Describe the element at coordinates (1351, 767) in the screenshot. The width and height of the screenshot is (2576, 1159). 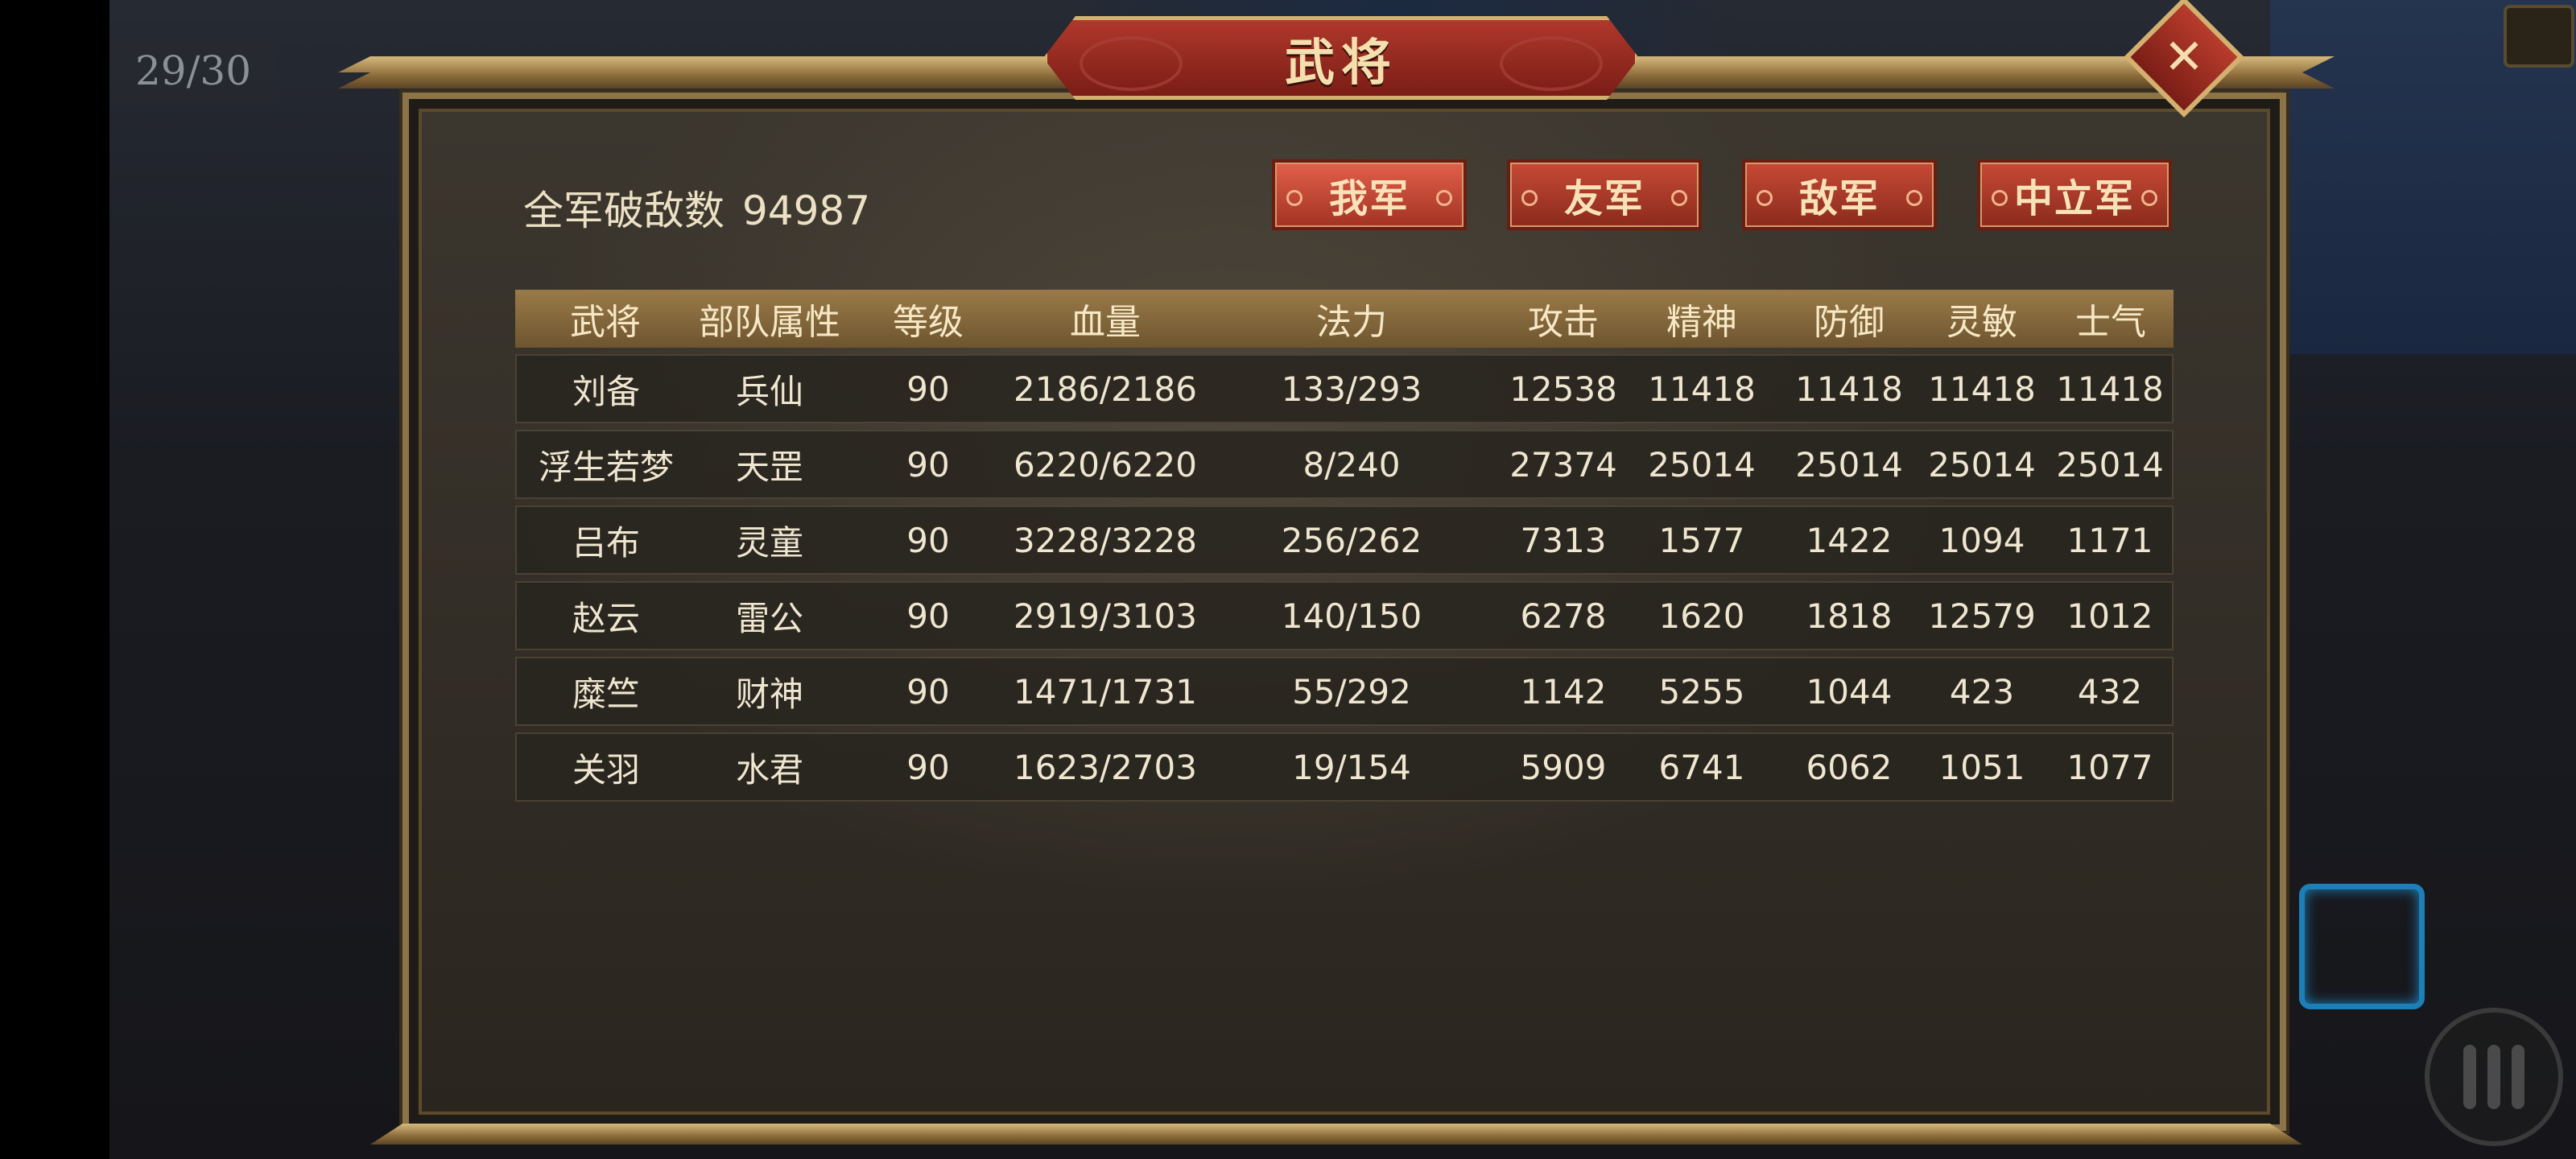
I see `table-cell: 19/154` at that location.